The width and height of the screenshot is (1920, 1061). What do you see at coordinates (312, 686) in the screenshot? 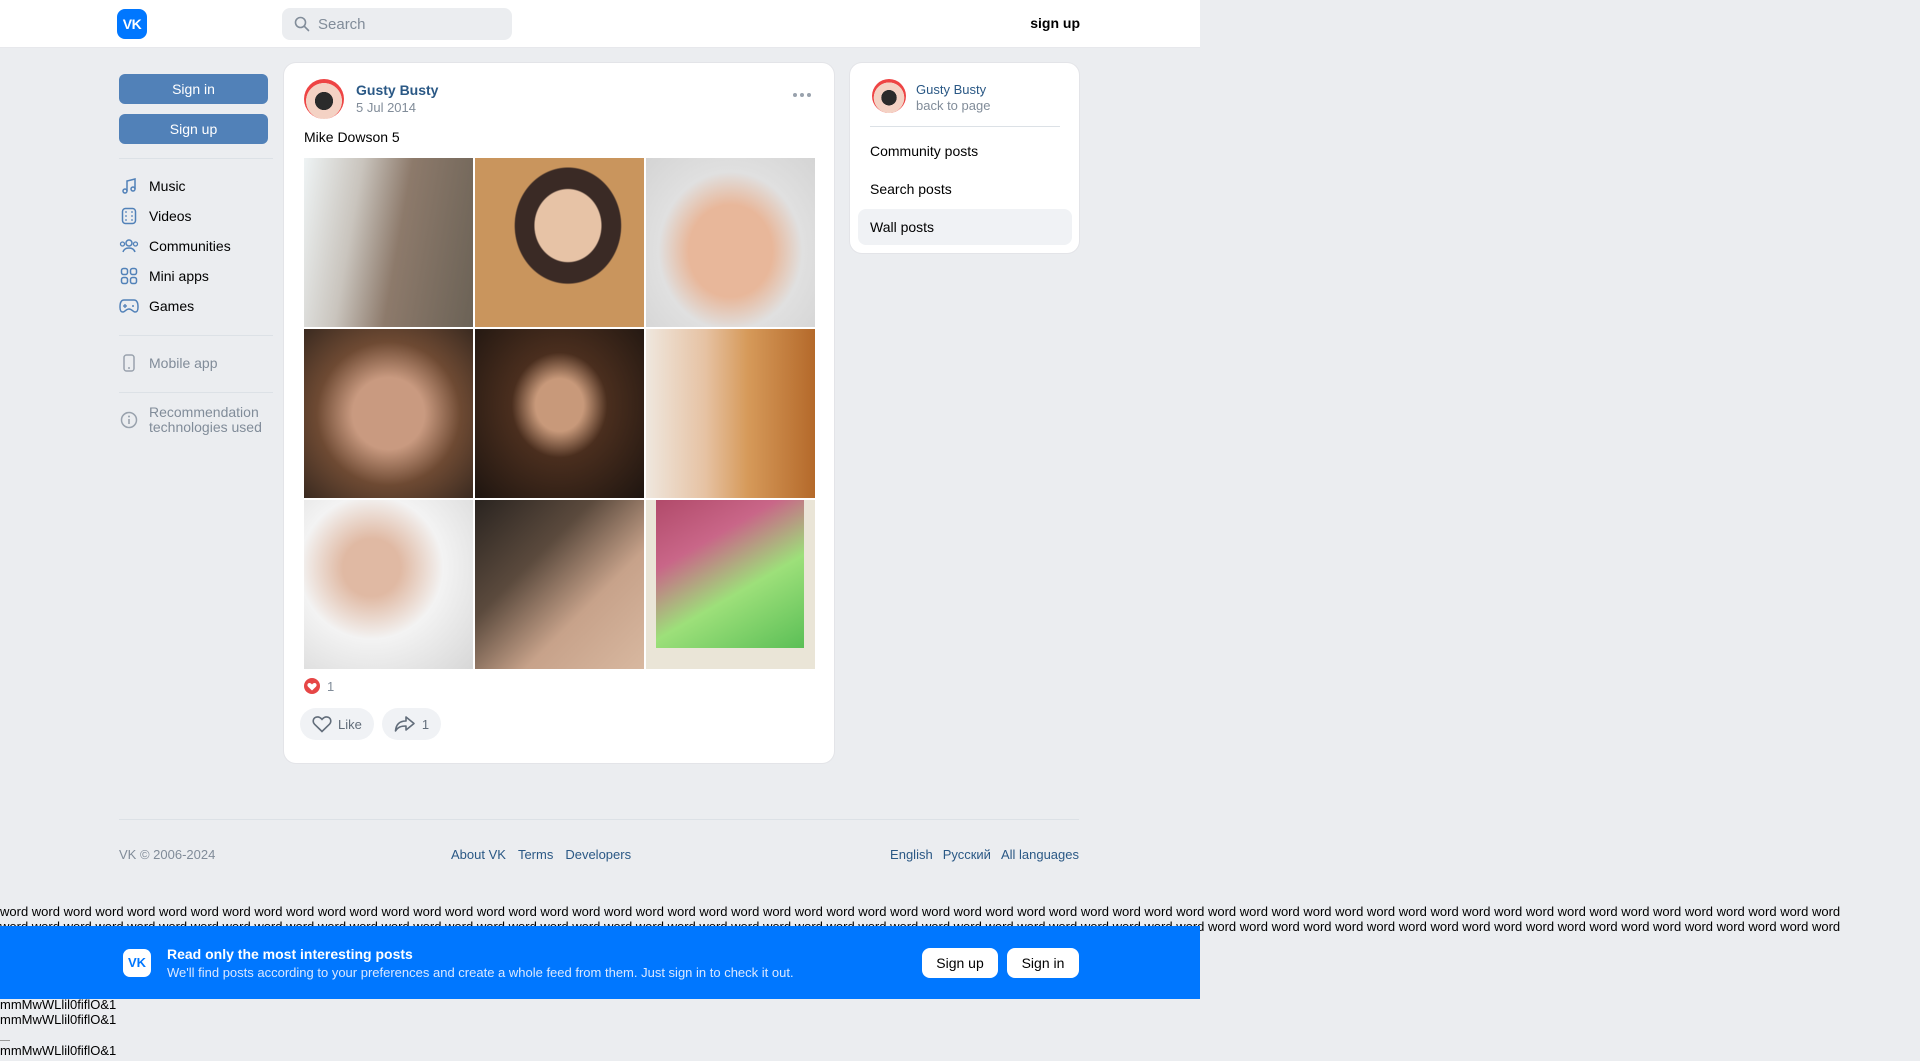
I see `heart-icon` at bounding box center [312, 686].